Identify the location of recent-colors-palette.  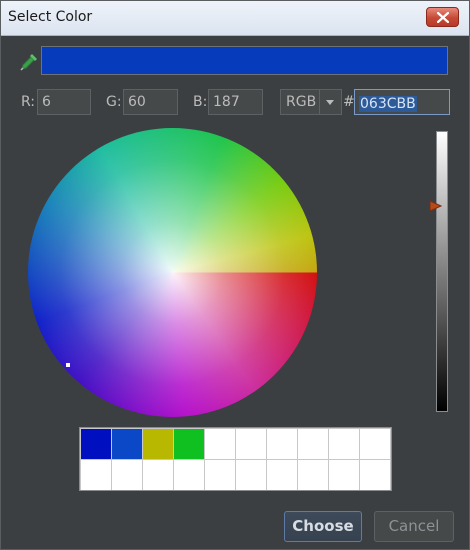
(235, 459).